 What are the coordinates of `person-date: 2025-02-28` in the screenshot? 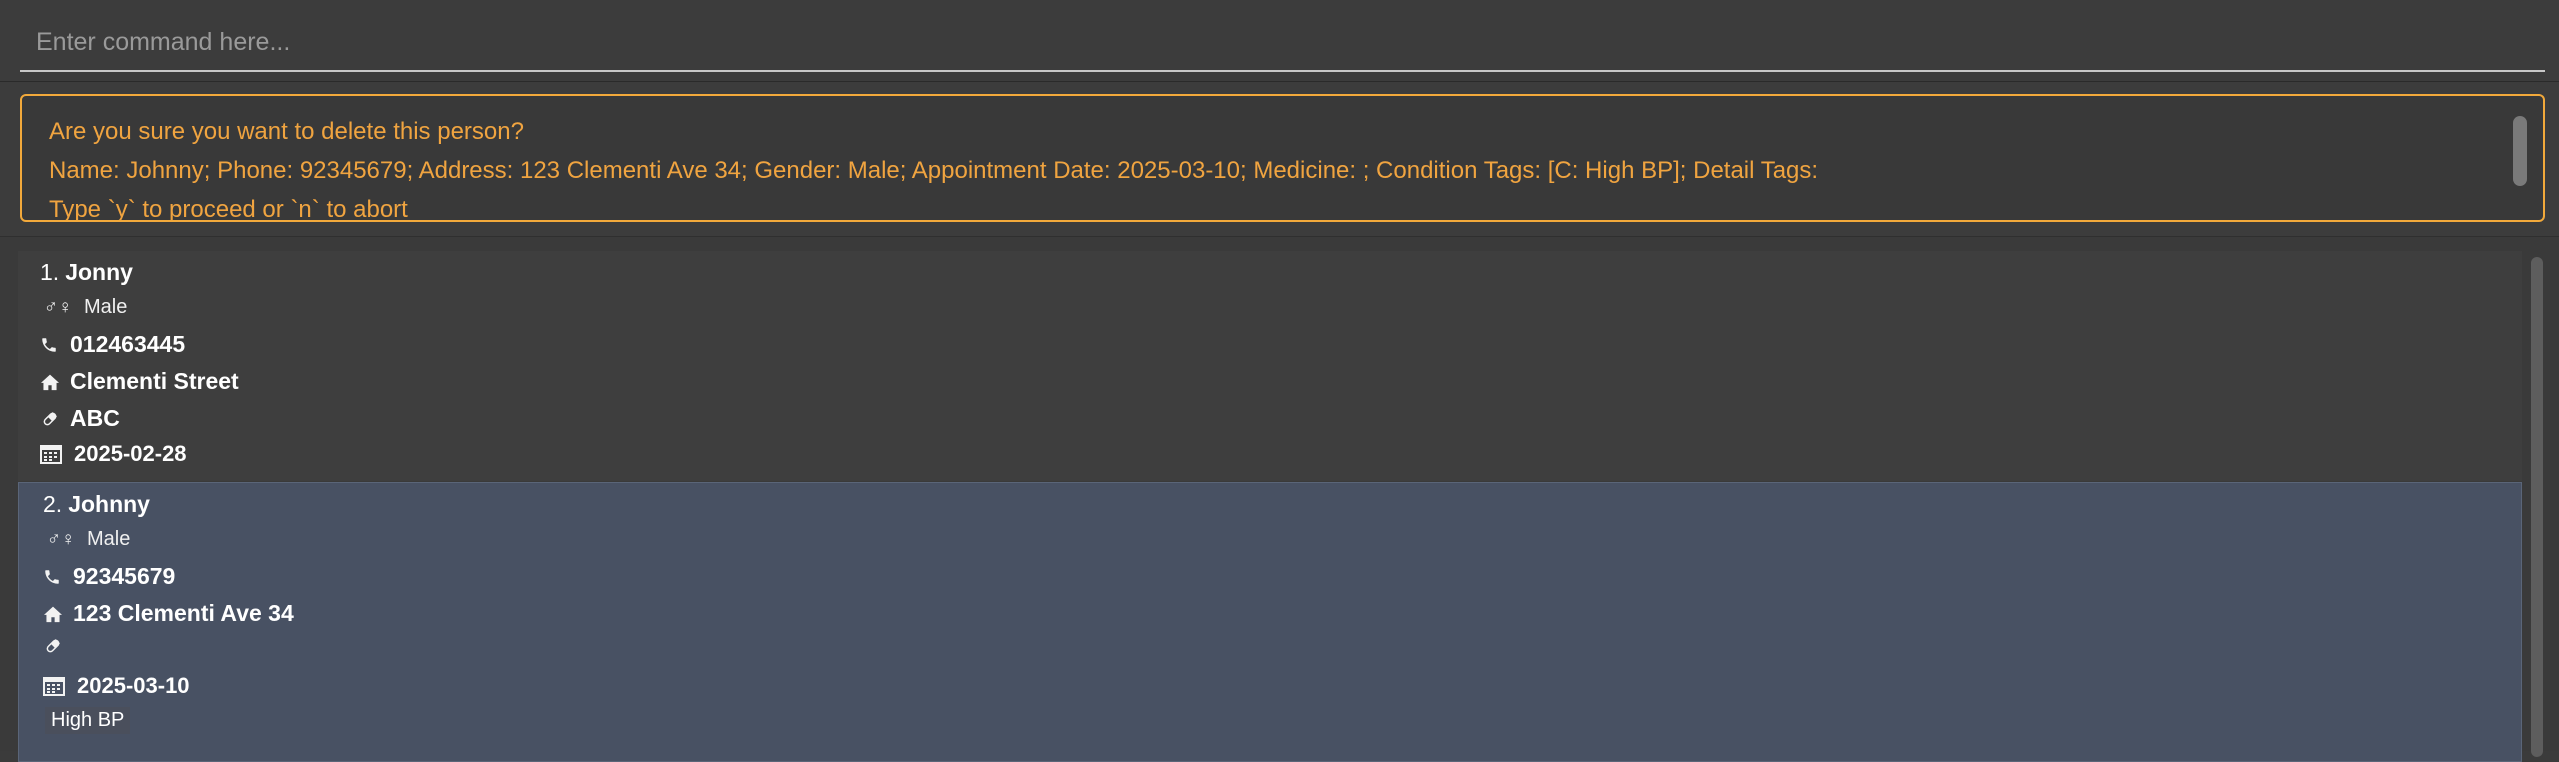 It's located at (130, 453).